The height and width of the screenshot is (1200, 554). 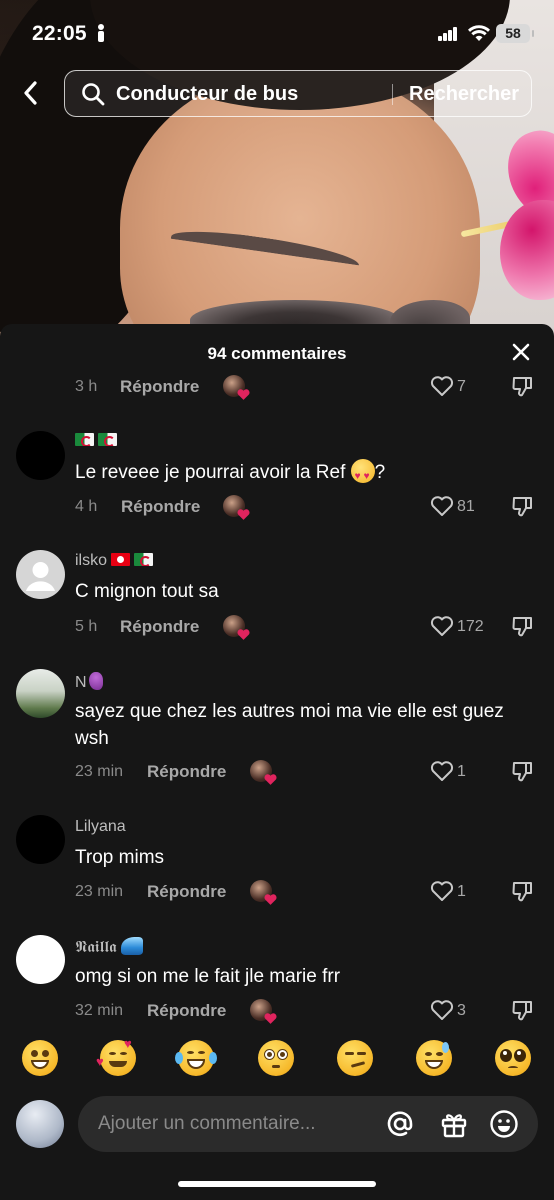 I want to click on mention-at-icon, so click(x=400, y=1124).